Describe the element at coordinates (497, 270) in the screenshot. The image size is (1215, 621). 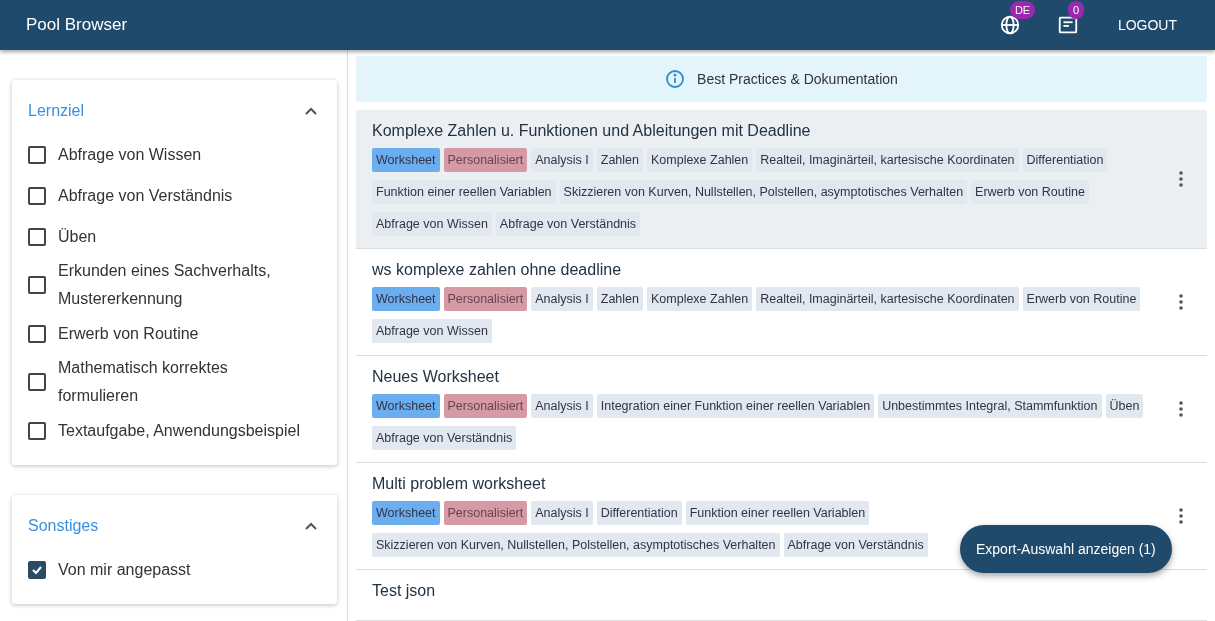
I see `worksheet-title: ws komplexe zahlen ohne deadline` at that location.